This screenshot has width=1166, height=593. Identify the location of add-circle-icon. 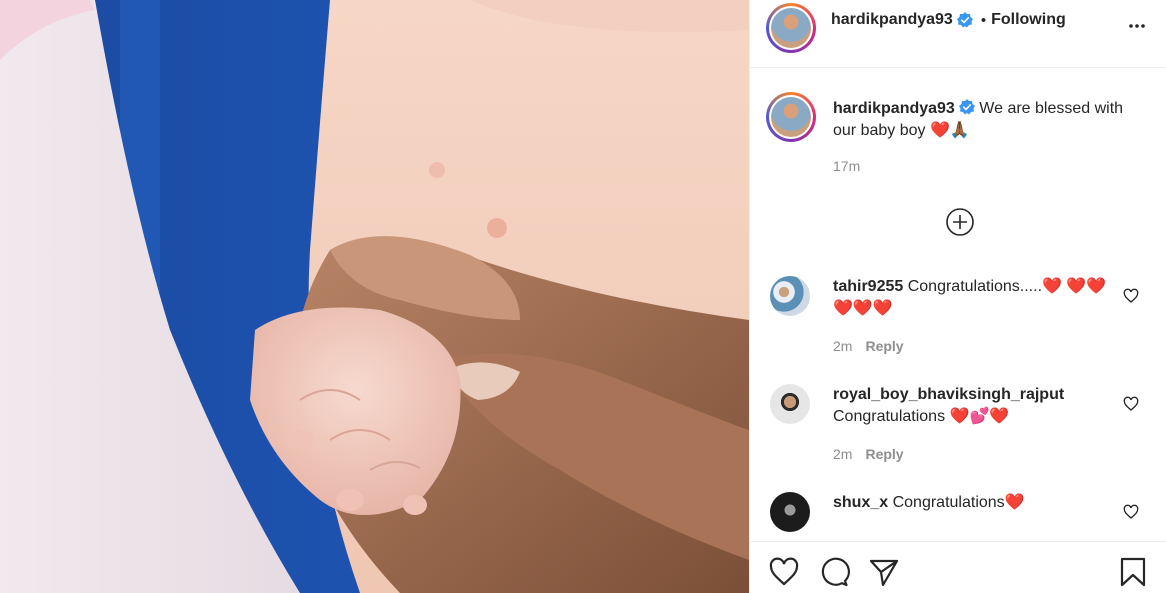
(960, 222).